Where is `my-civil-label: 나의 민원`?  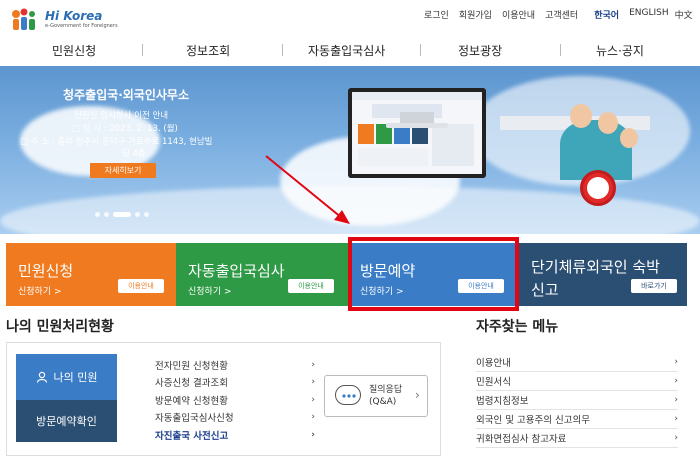
my-civil-label: 나의 민원 is located at coordinates (75, 377).